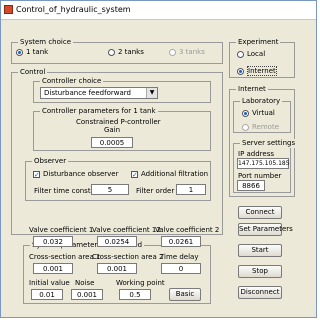 The height and width of the screenshot is (320, 320). Describe the element at coordinates (85, 283) in the screenshot. I see `noise-label: Noise` at that location.